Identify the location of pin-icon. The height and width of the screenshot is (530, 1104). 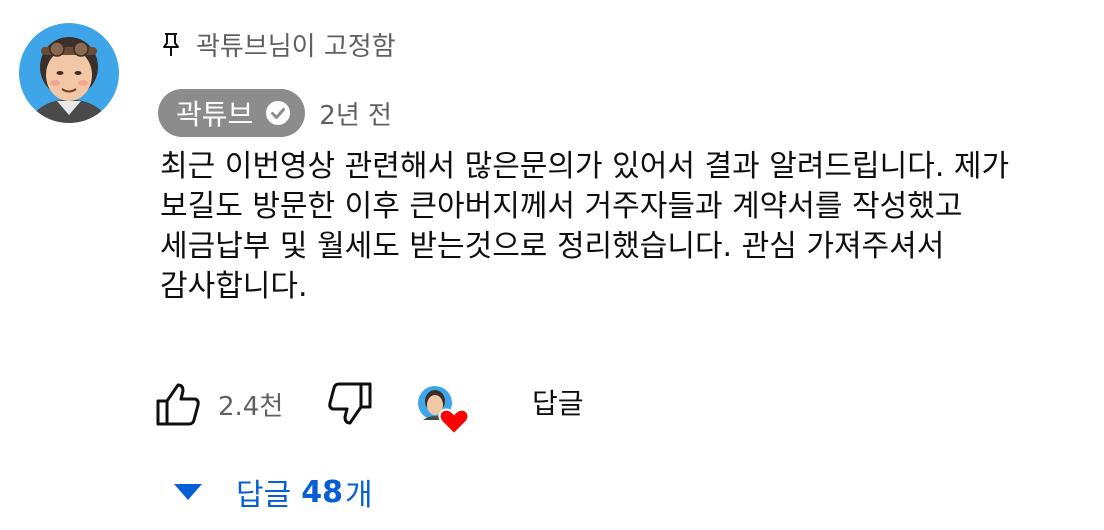
(171, 44).